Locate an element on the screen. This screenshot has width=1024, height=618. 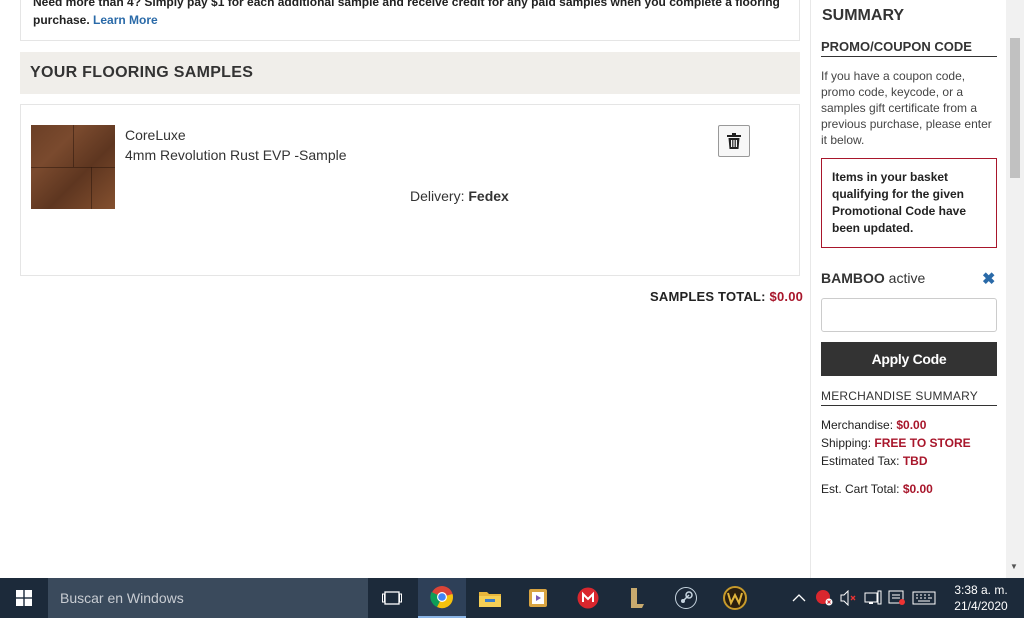
start-button is located at coordinates (24, 598).